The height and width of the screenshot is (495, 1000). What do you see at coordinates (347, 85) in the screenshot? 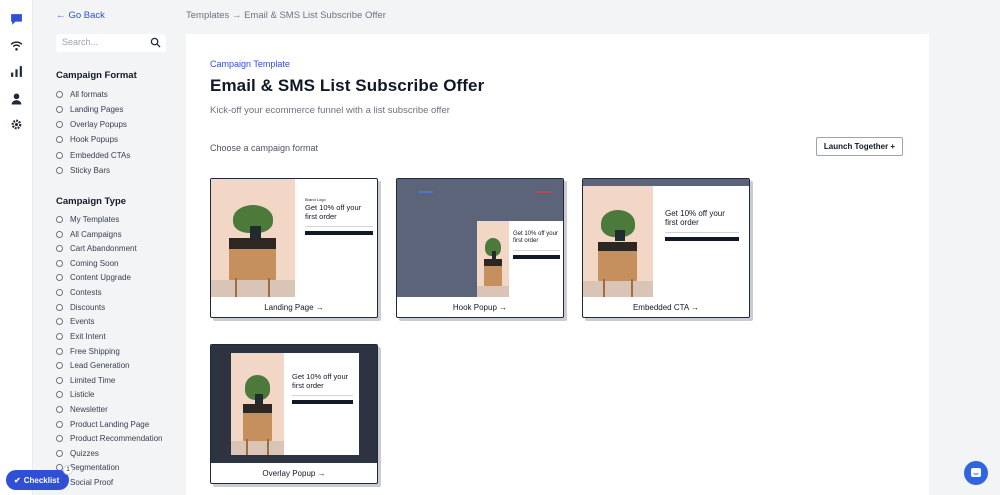
I see `page-title: Email & SMS List Subscribe Offer` at bounding box center [347, 85].